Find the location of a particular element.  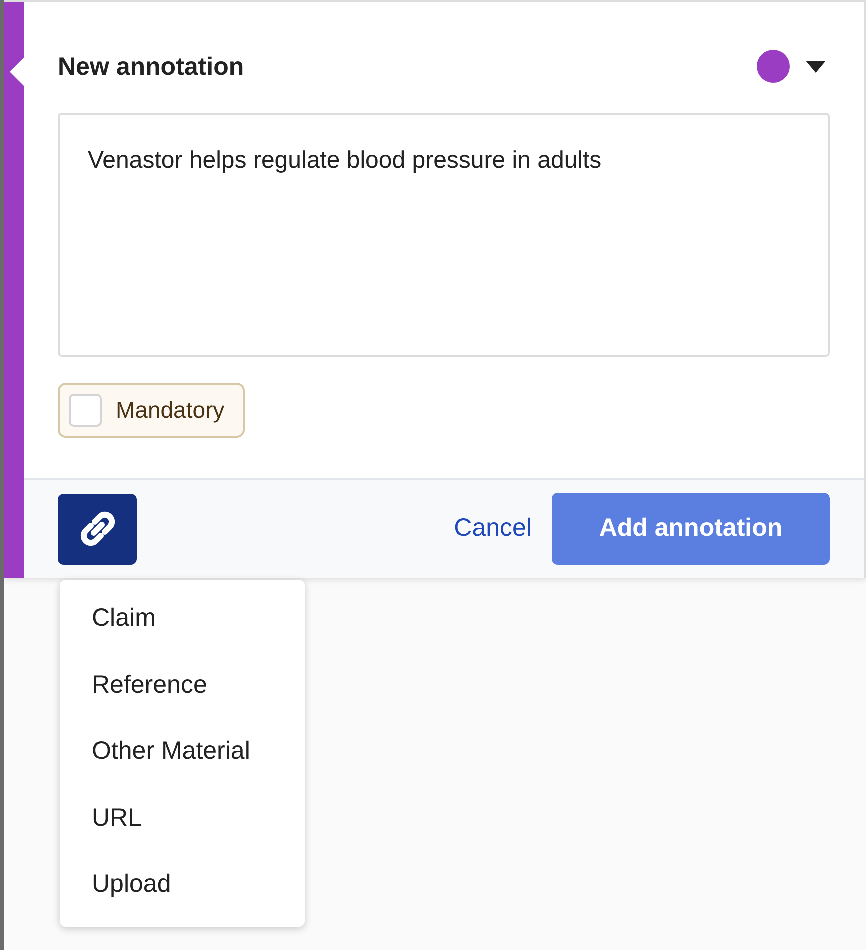

mandatory-checkbox: Mandatory is located at coordinates (151, 410).